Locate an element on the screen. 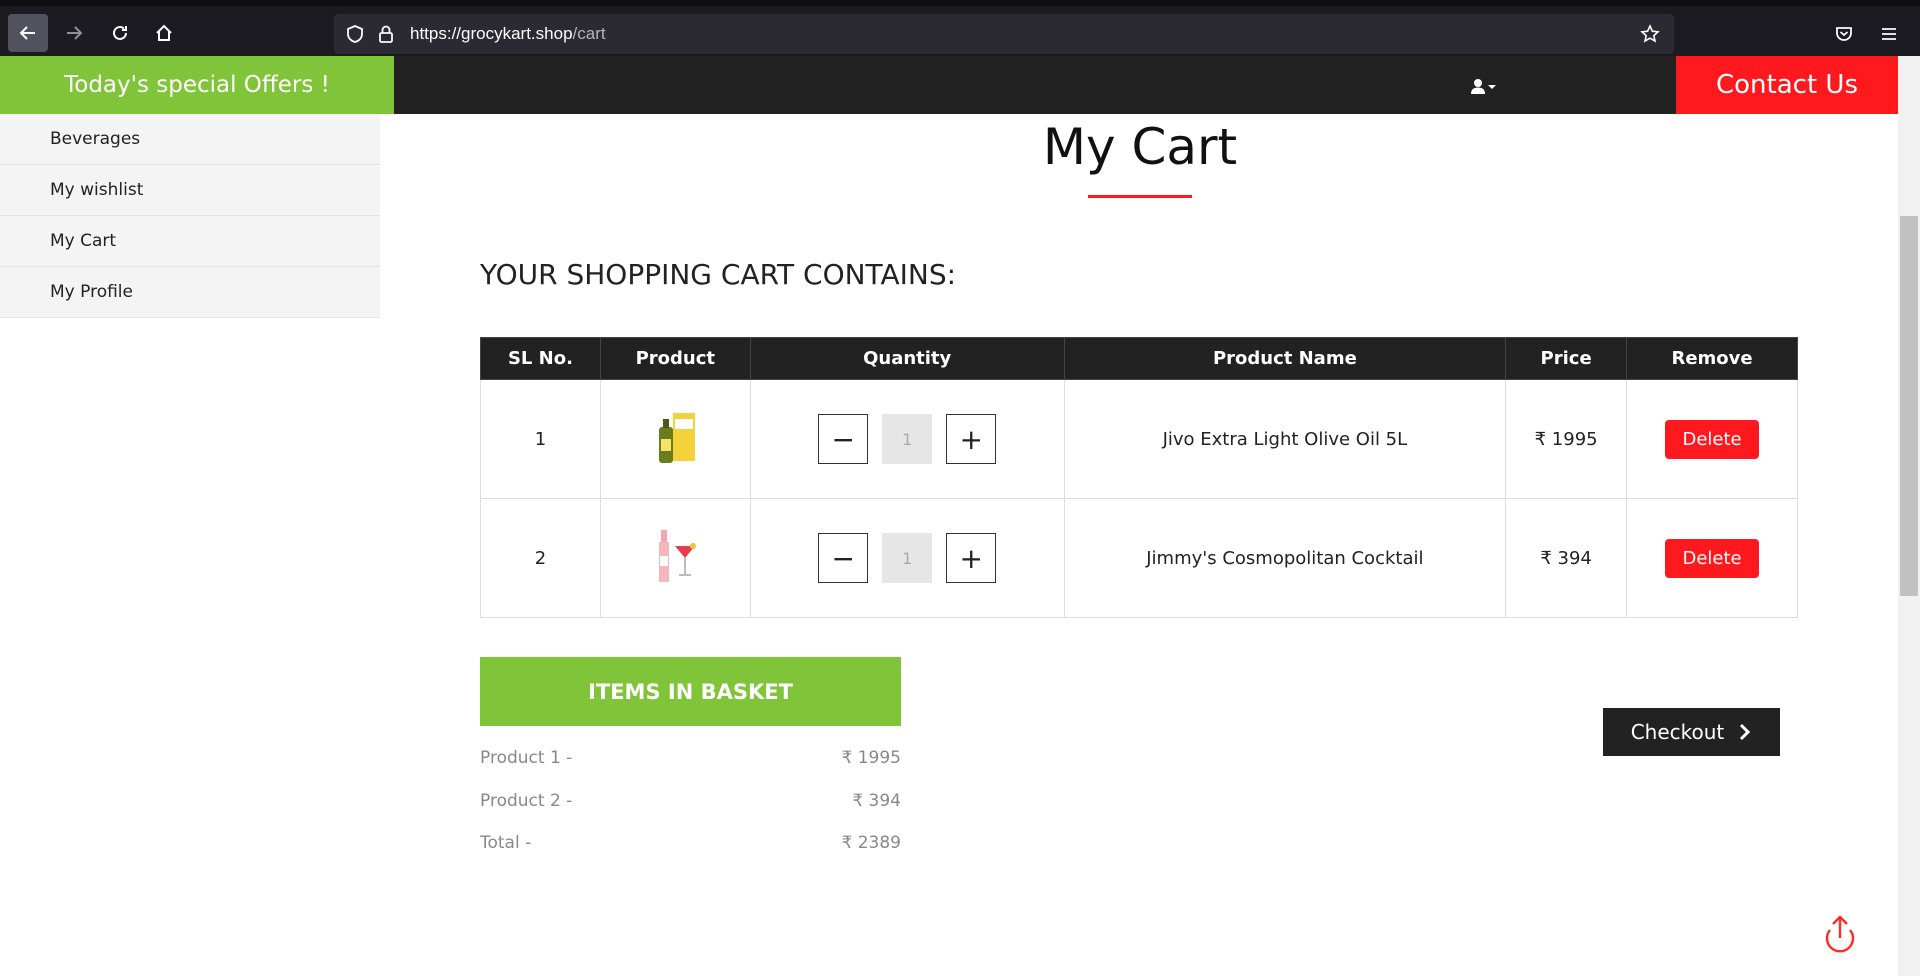 This screenshot has height=976, width=1920. scrollbar-thumb is located at coordinates (1909, 406).